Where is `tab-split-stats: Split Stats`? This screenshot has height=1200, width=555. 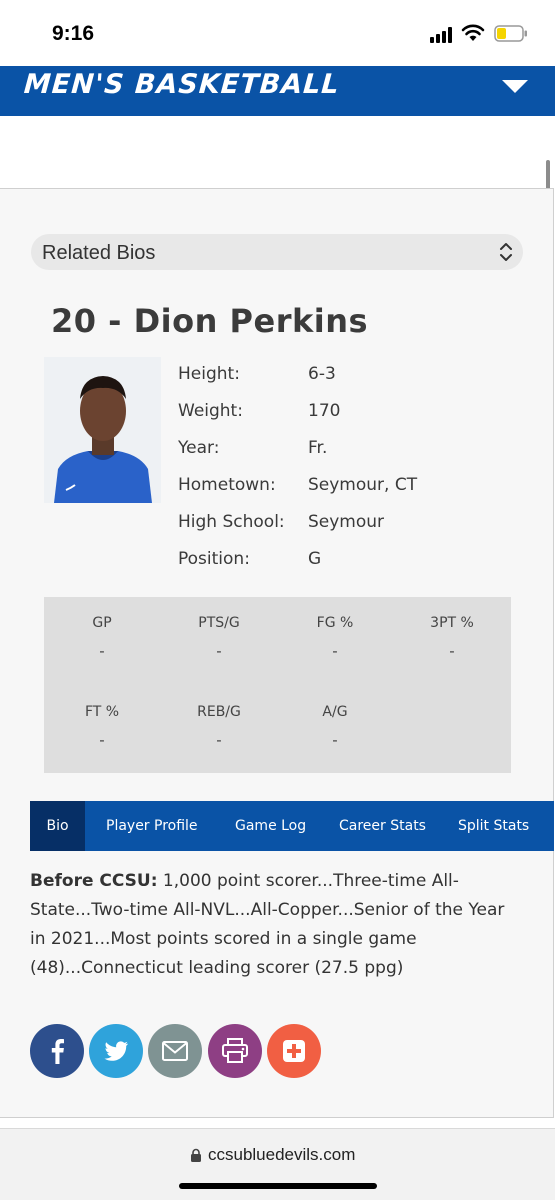 tab-split-stats: Split Stats is located at coordinates (493, 826).